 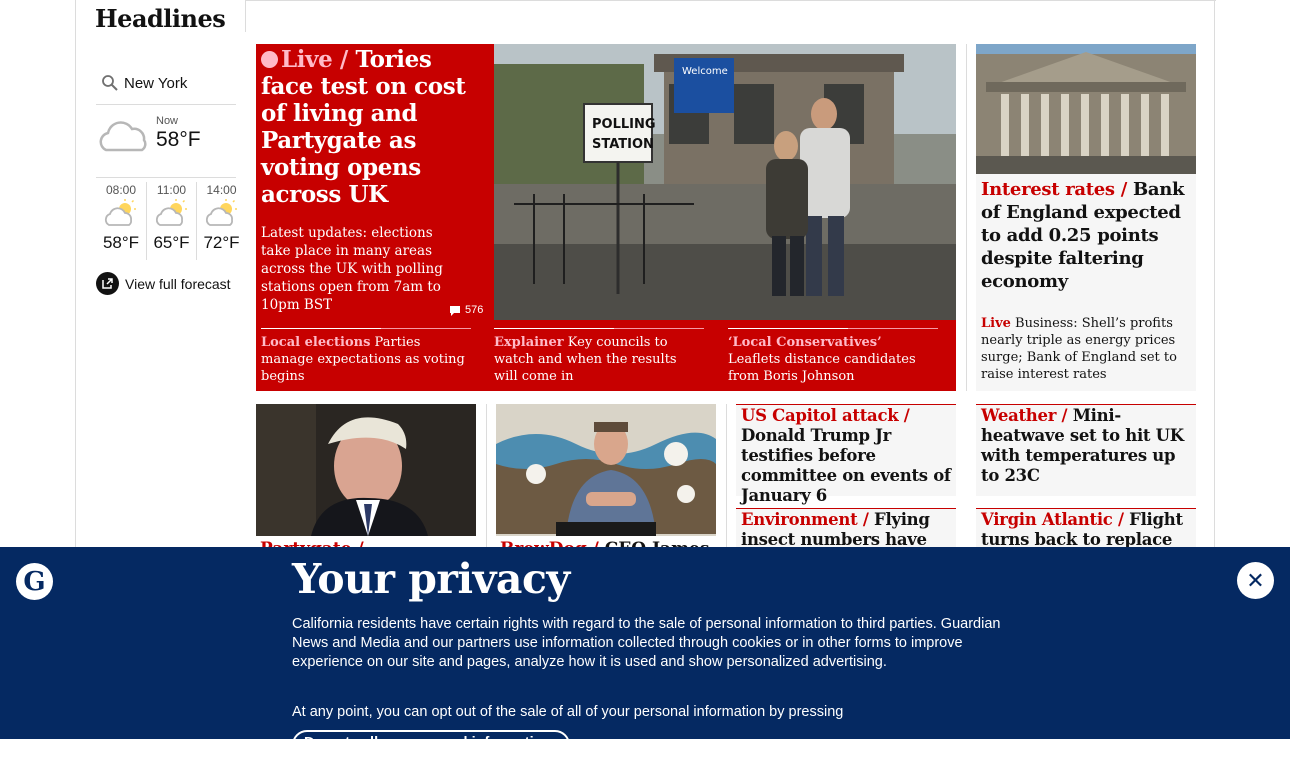 I want to click on boris-johnson-image, so click(x=366, y=470).